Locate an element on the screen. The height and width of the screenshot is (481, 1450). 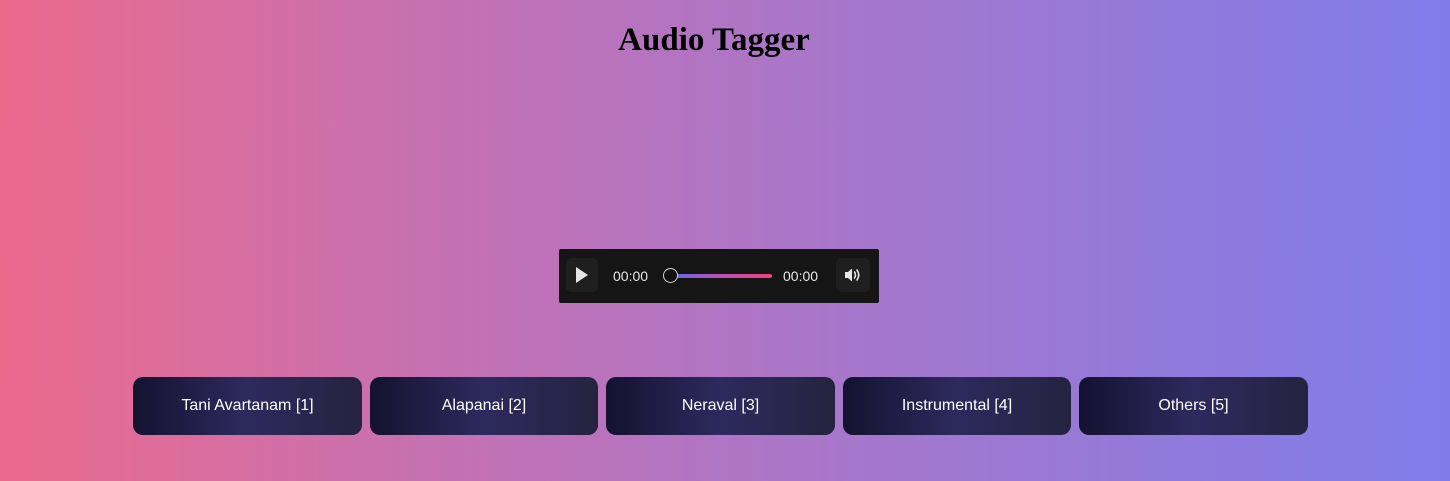
tag-button-instrumental: Instrumental [4] is located at coordinates (957, 406).